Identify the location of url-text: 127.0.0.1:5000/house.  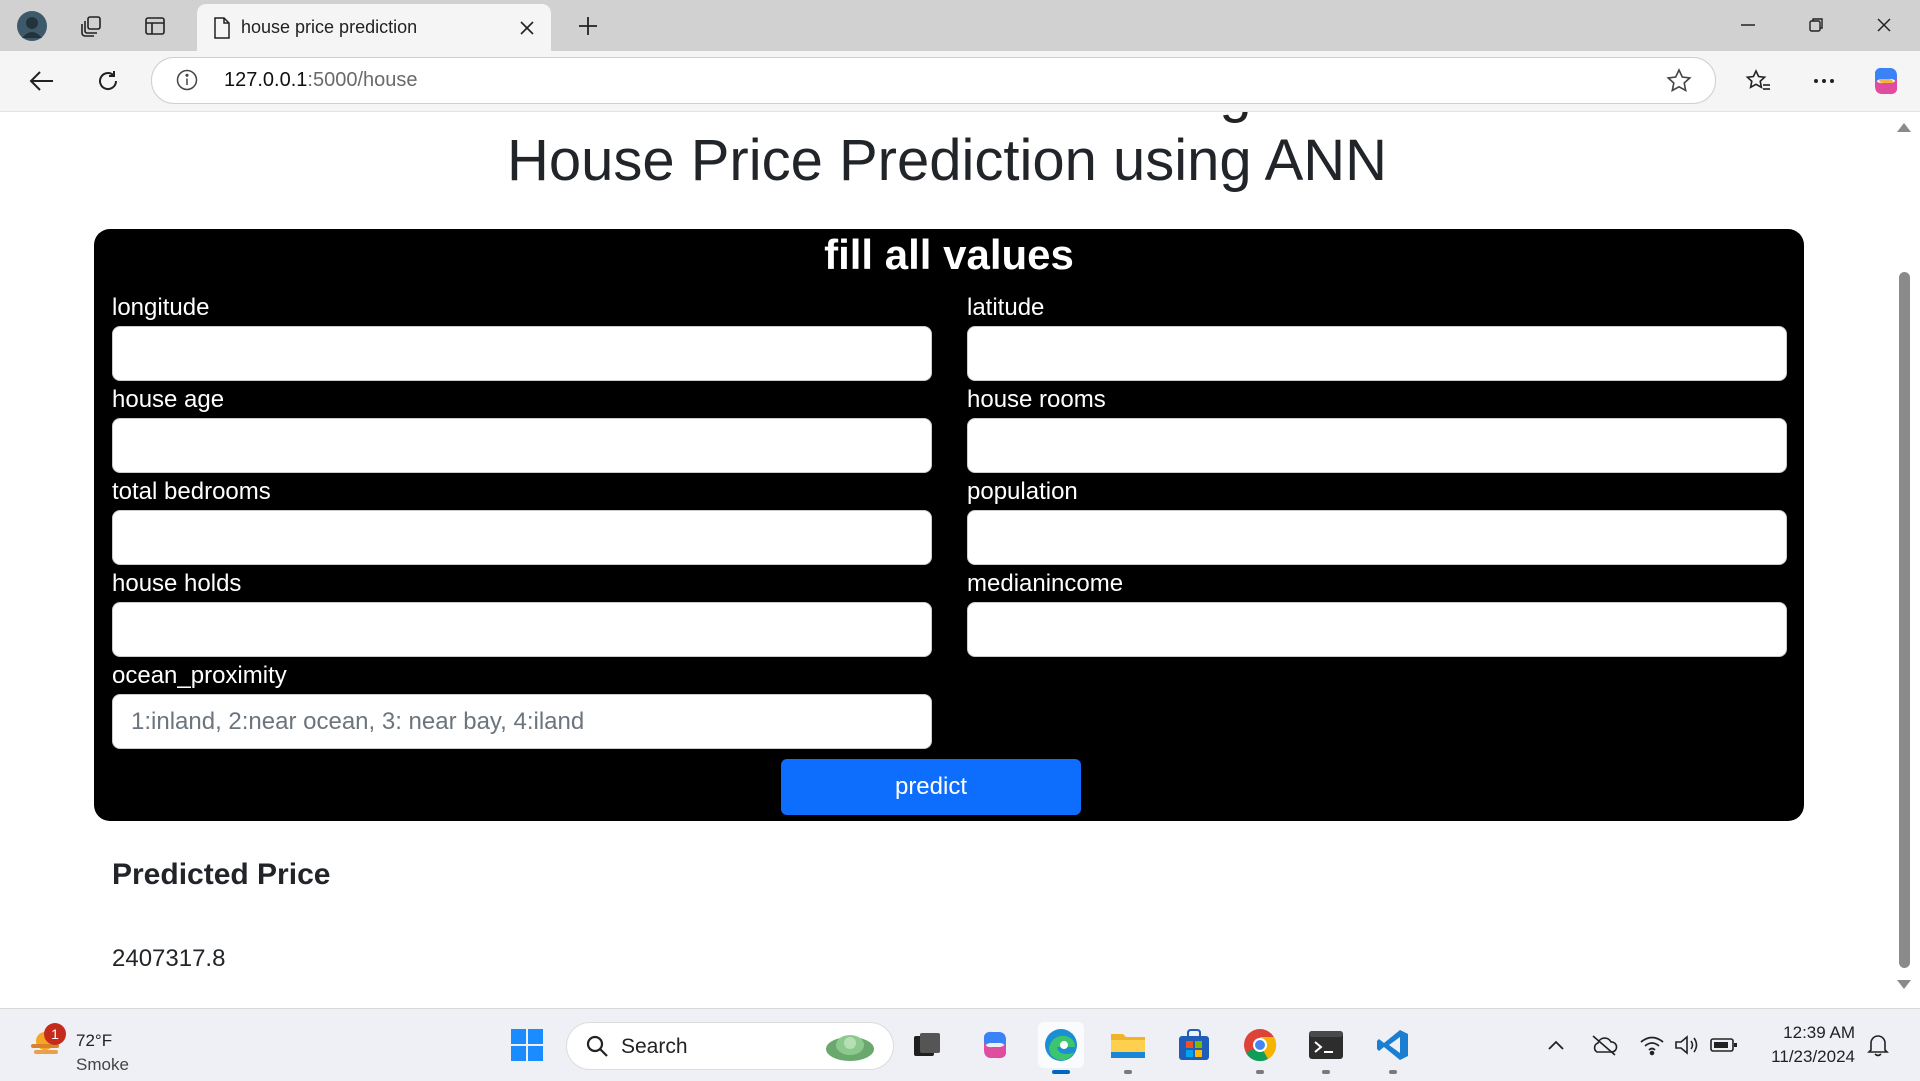
(321, 80).